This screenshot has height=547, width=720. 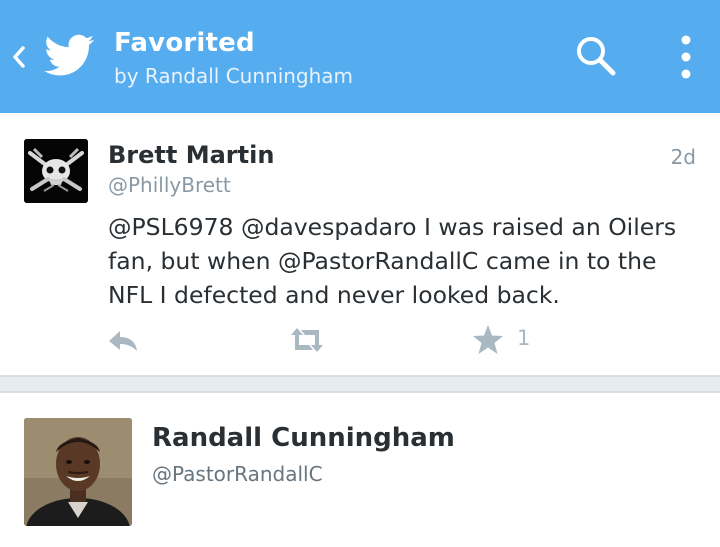 What do you see at coordinates (123, 340) in the screenshot?
I see `reply-icon` at bounding box center [123, 340].